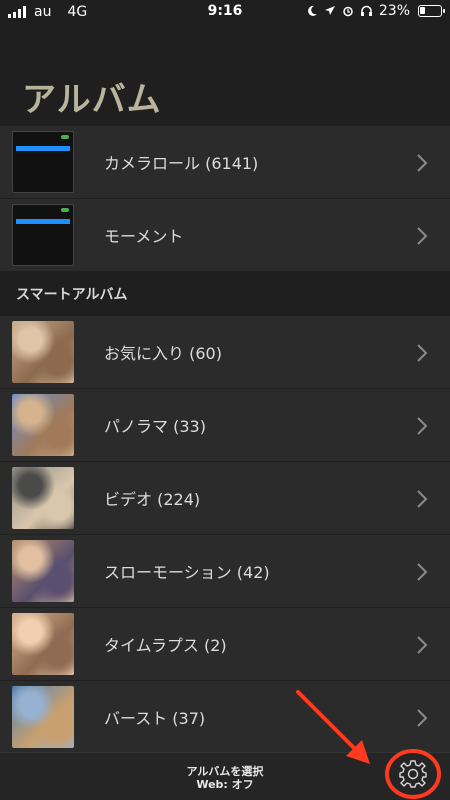  I want to click on album-row-slo-mo: スローモーション (42), so click(225, 571).